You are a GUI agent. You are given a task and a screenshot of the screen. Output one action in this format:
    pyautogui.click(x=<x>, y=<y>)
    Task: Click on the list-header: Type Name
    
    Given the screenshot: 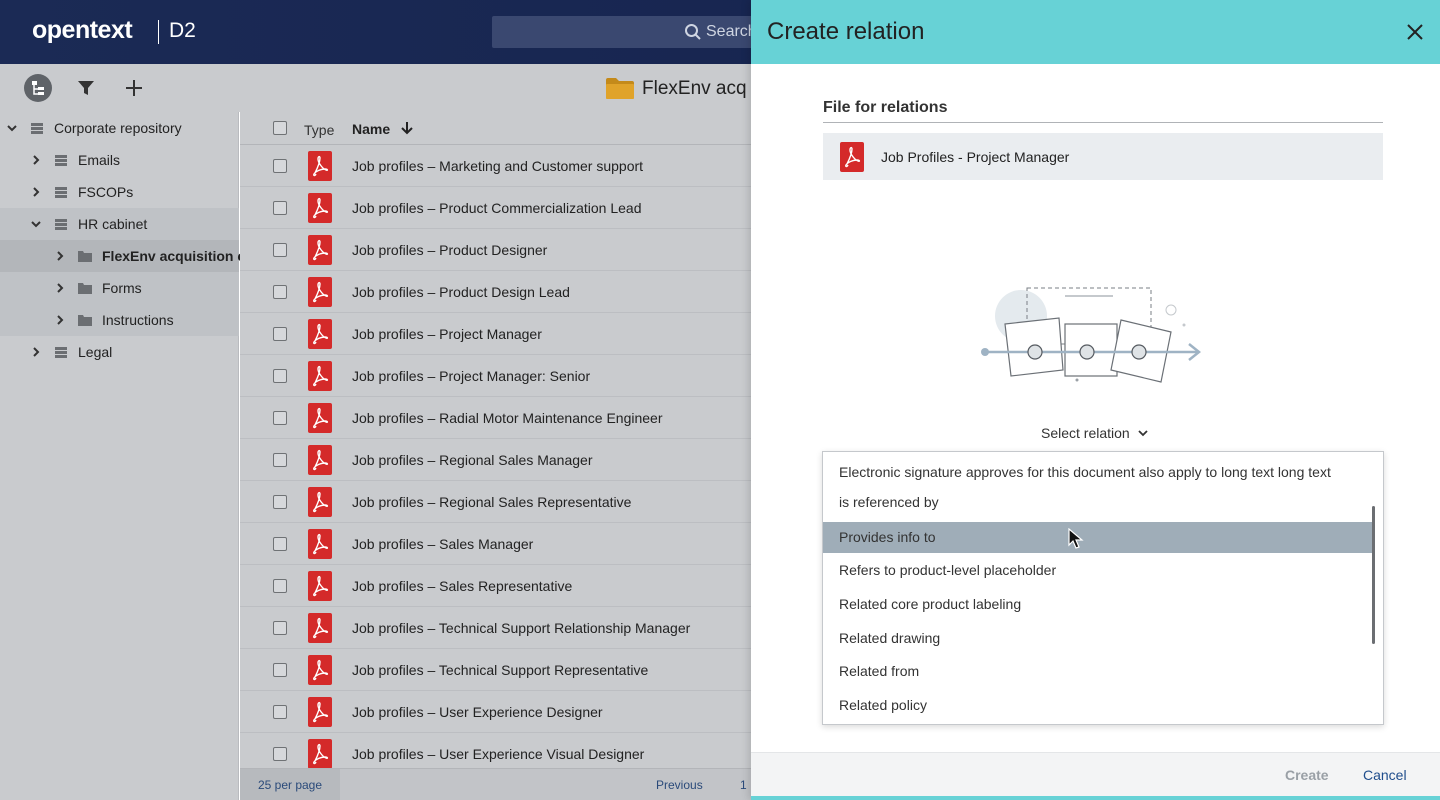 What is the action you would take?
    pyautogui.click(x=495, y=128)
    